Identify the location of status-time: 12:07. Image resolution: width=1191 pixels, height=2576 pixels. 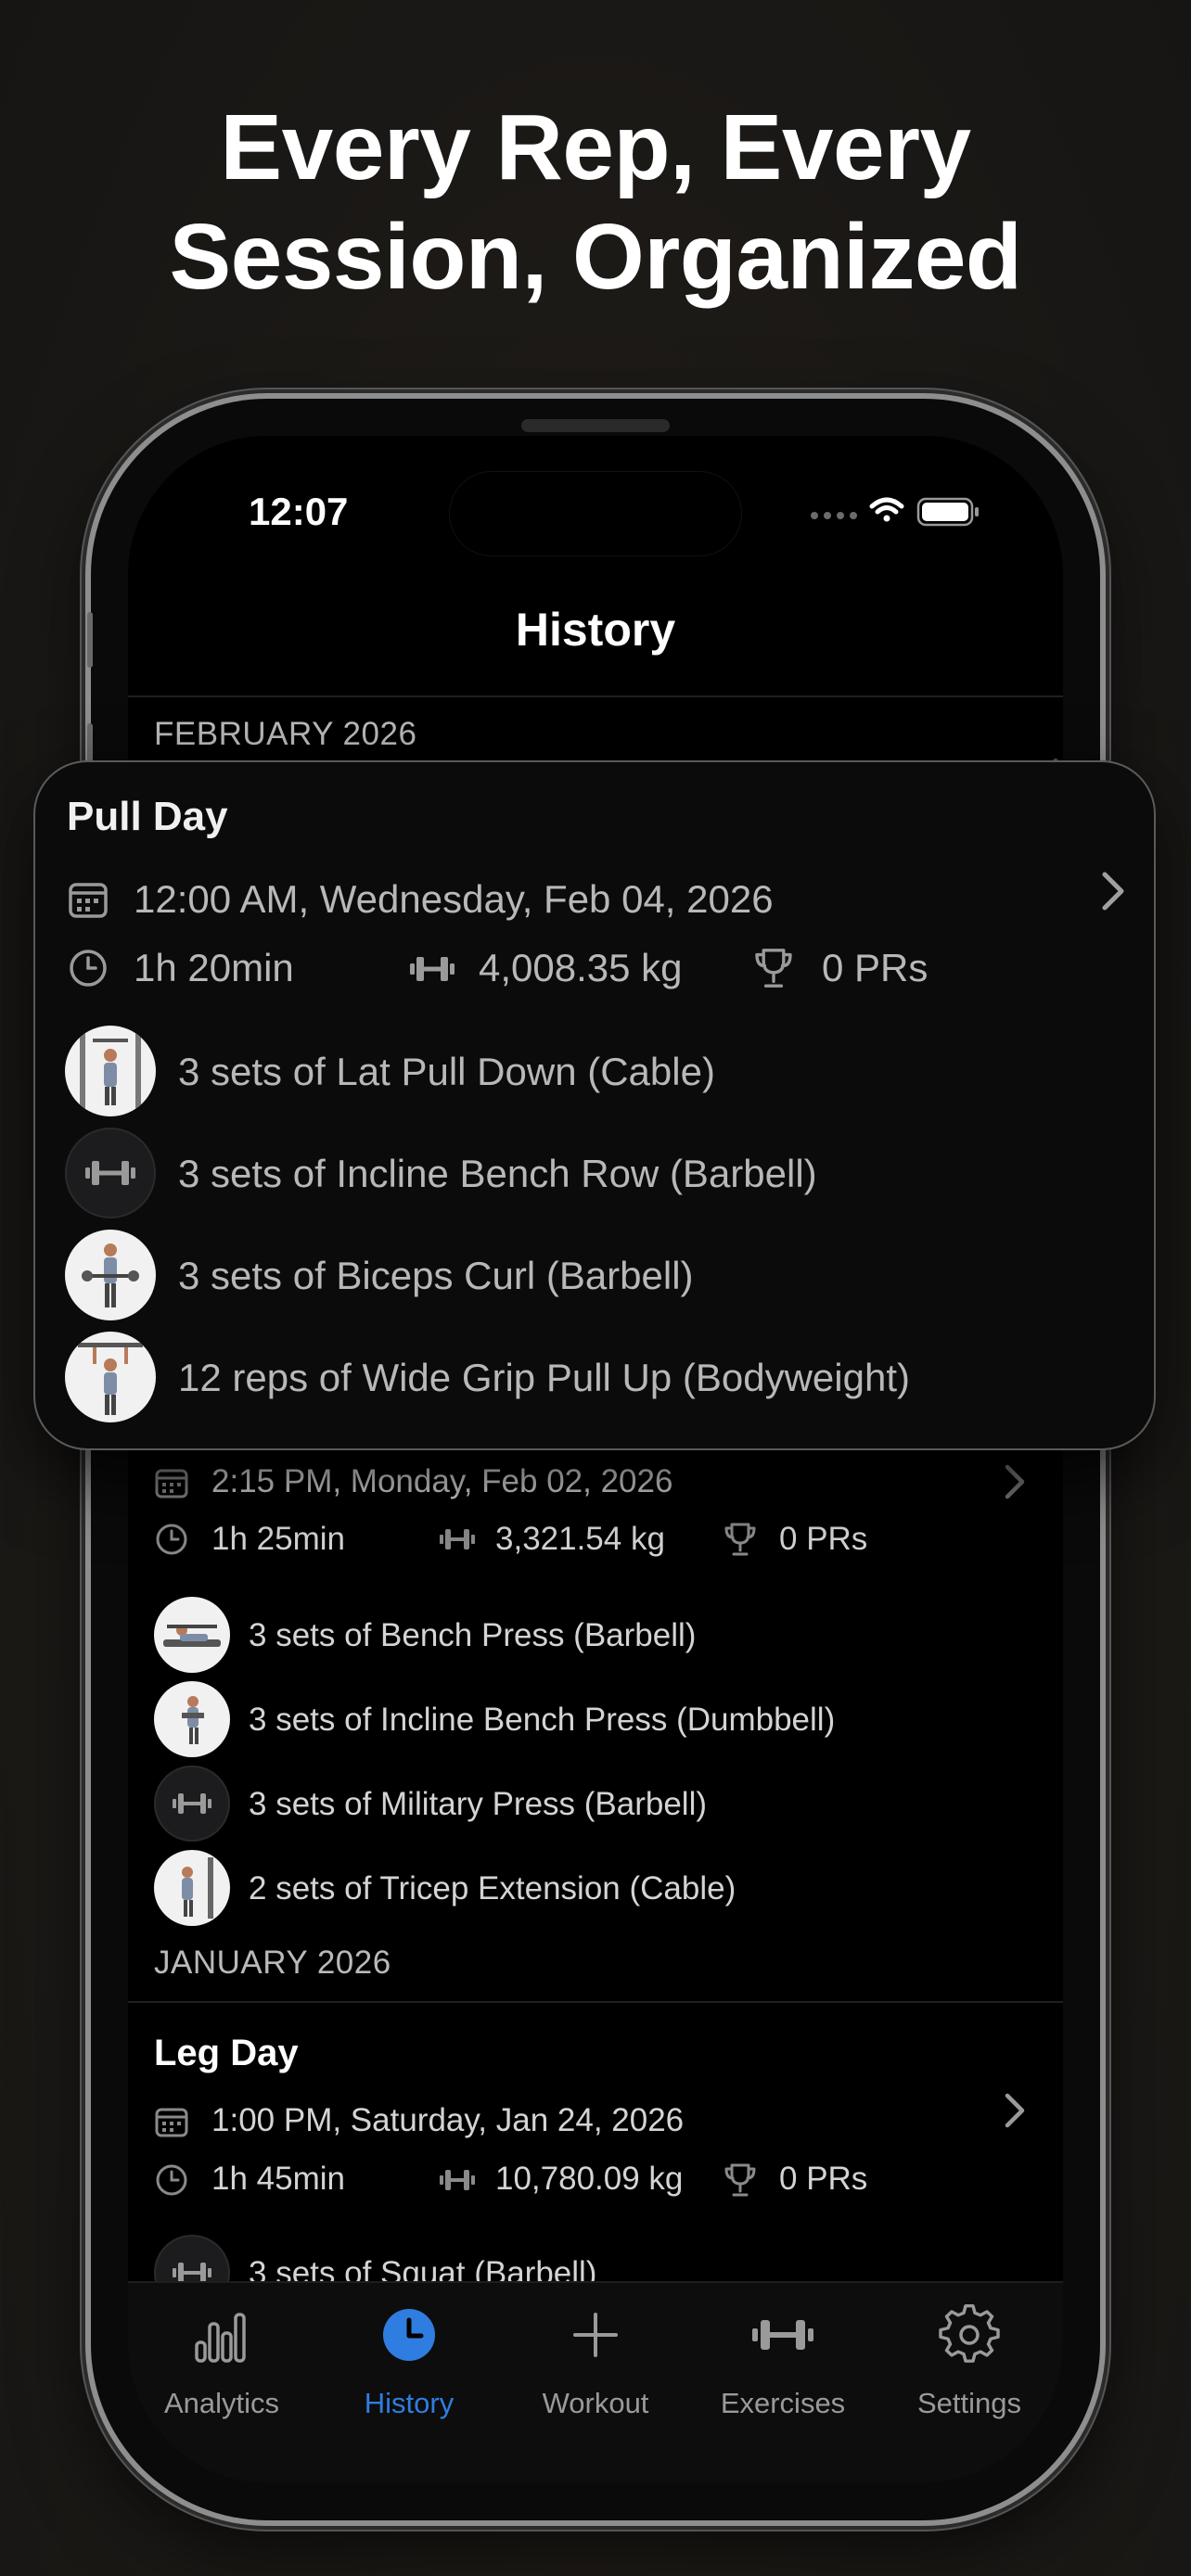
(299, 512).